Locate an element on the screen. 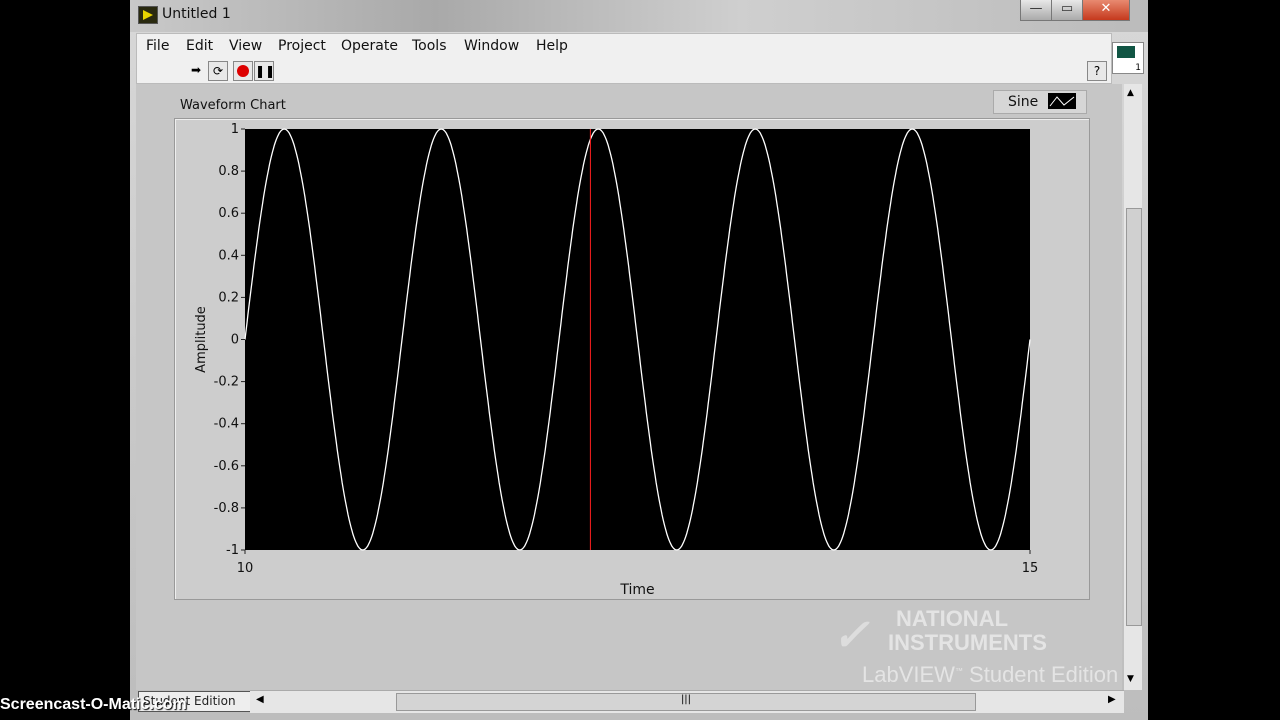 The height and width of the screenshot is (720, 1280). horizontal-scroll-thumb: ||| is located at coordinates (686, 702).